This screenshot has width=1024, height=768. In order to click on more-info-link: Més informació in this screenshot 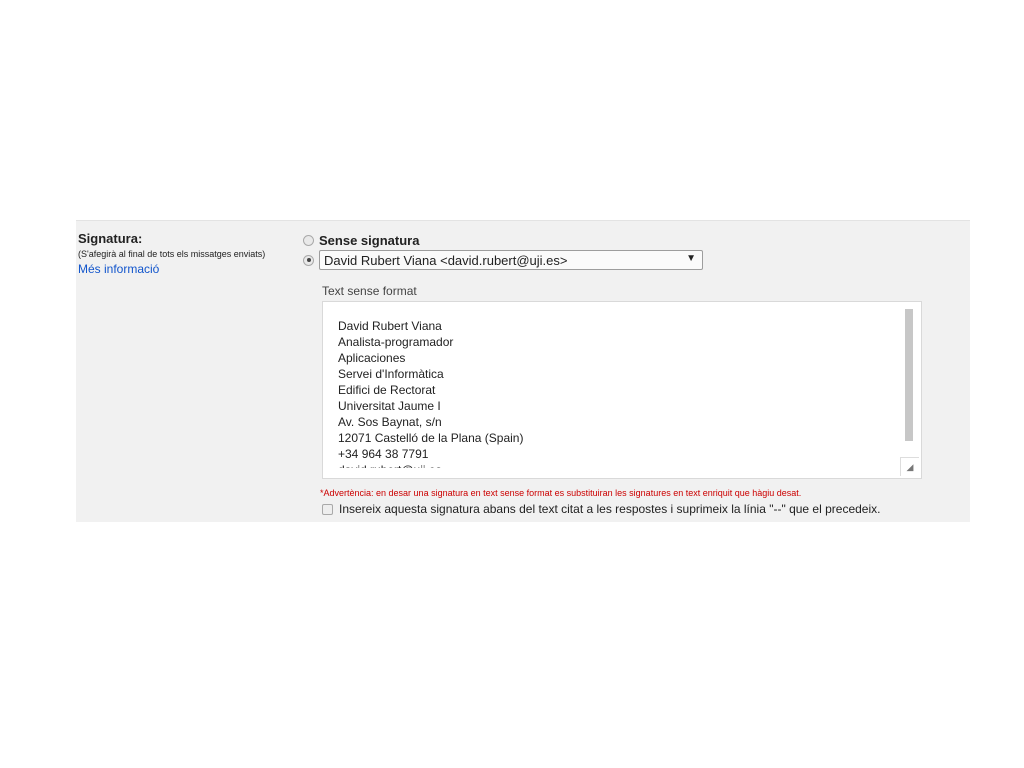, I will do `click(118, 269)`.